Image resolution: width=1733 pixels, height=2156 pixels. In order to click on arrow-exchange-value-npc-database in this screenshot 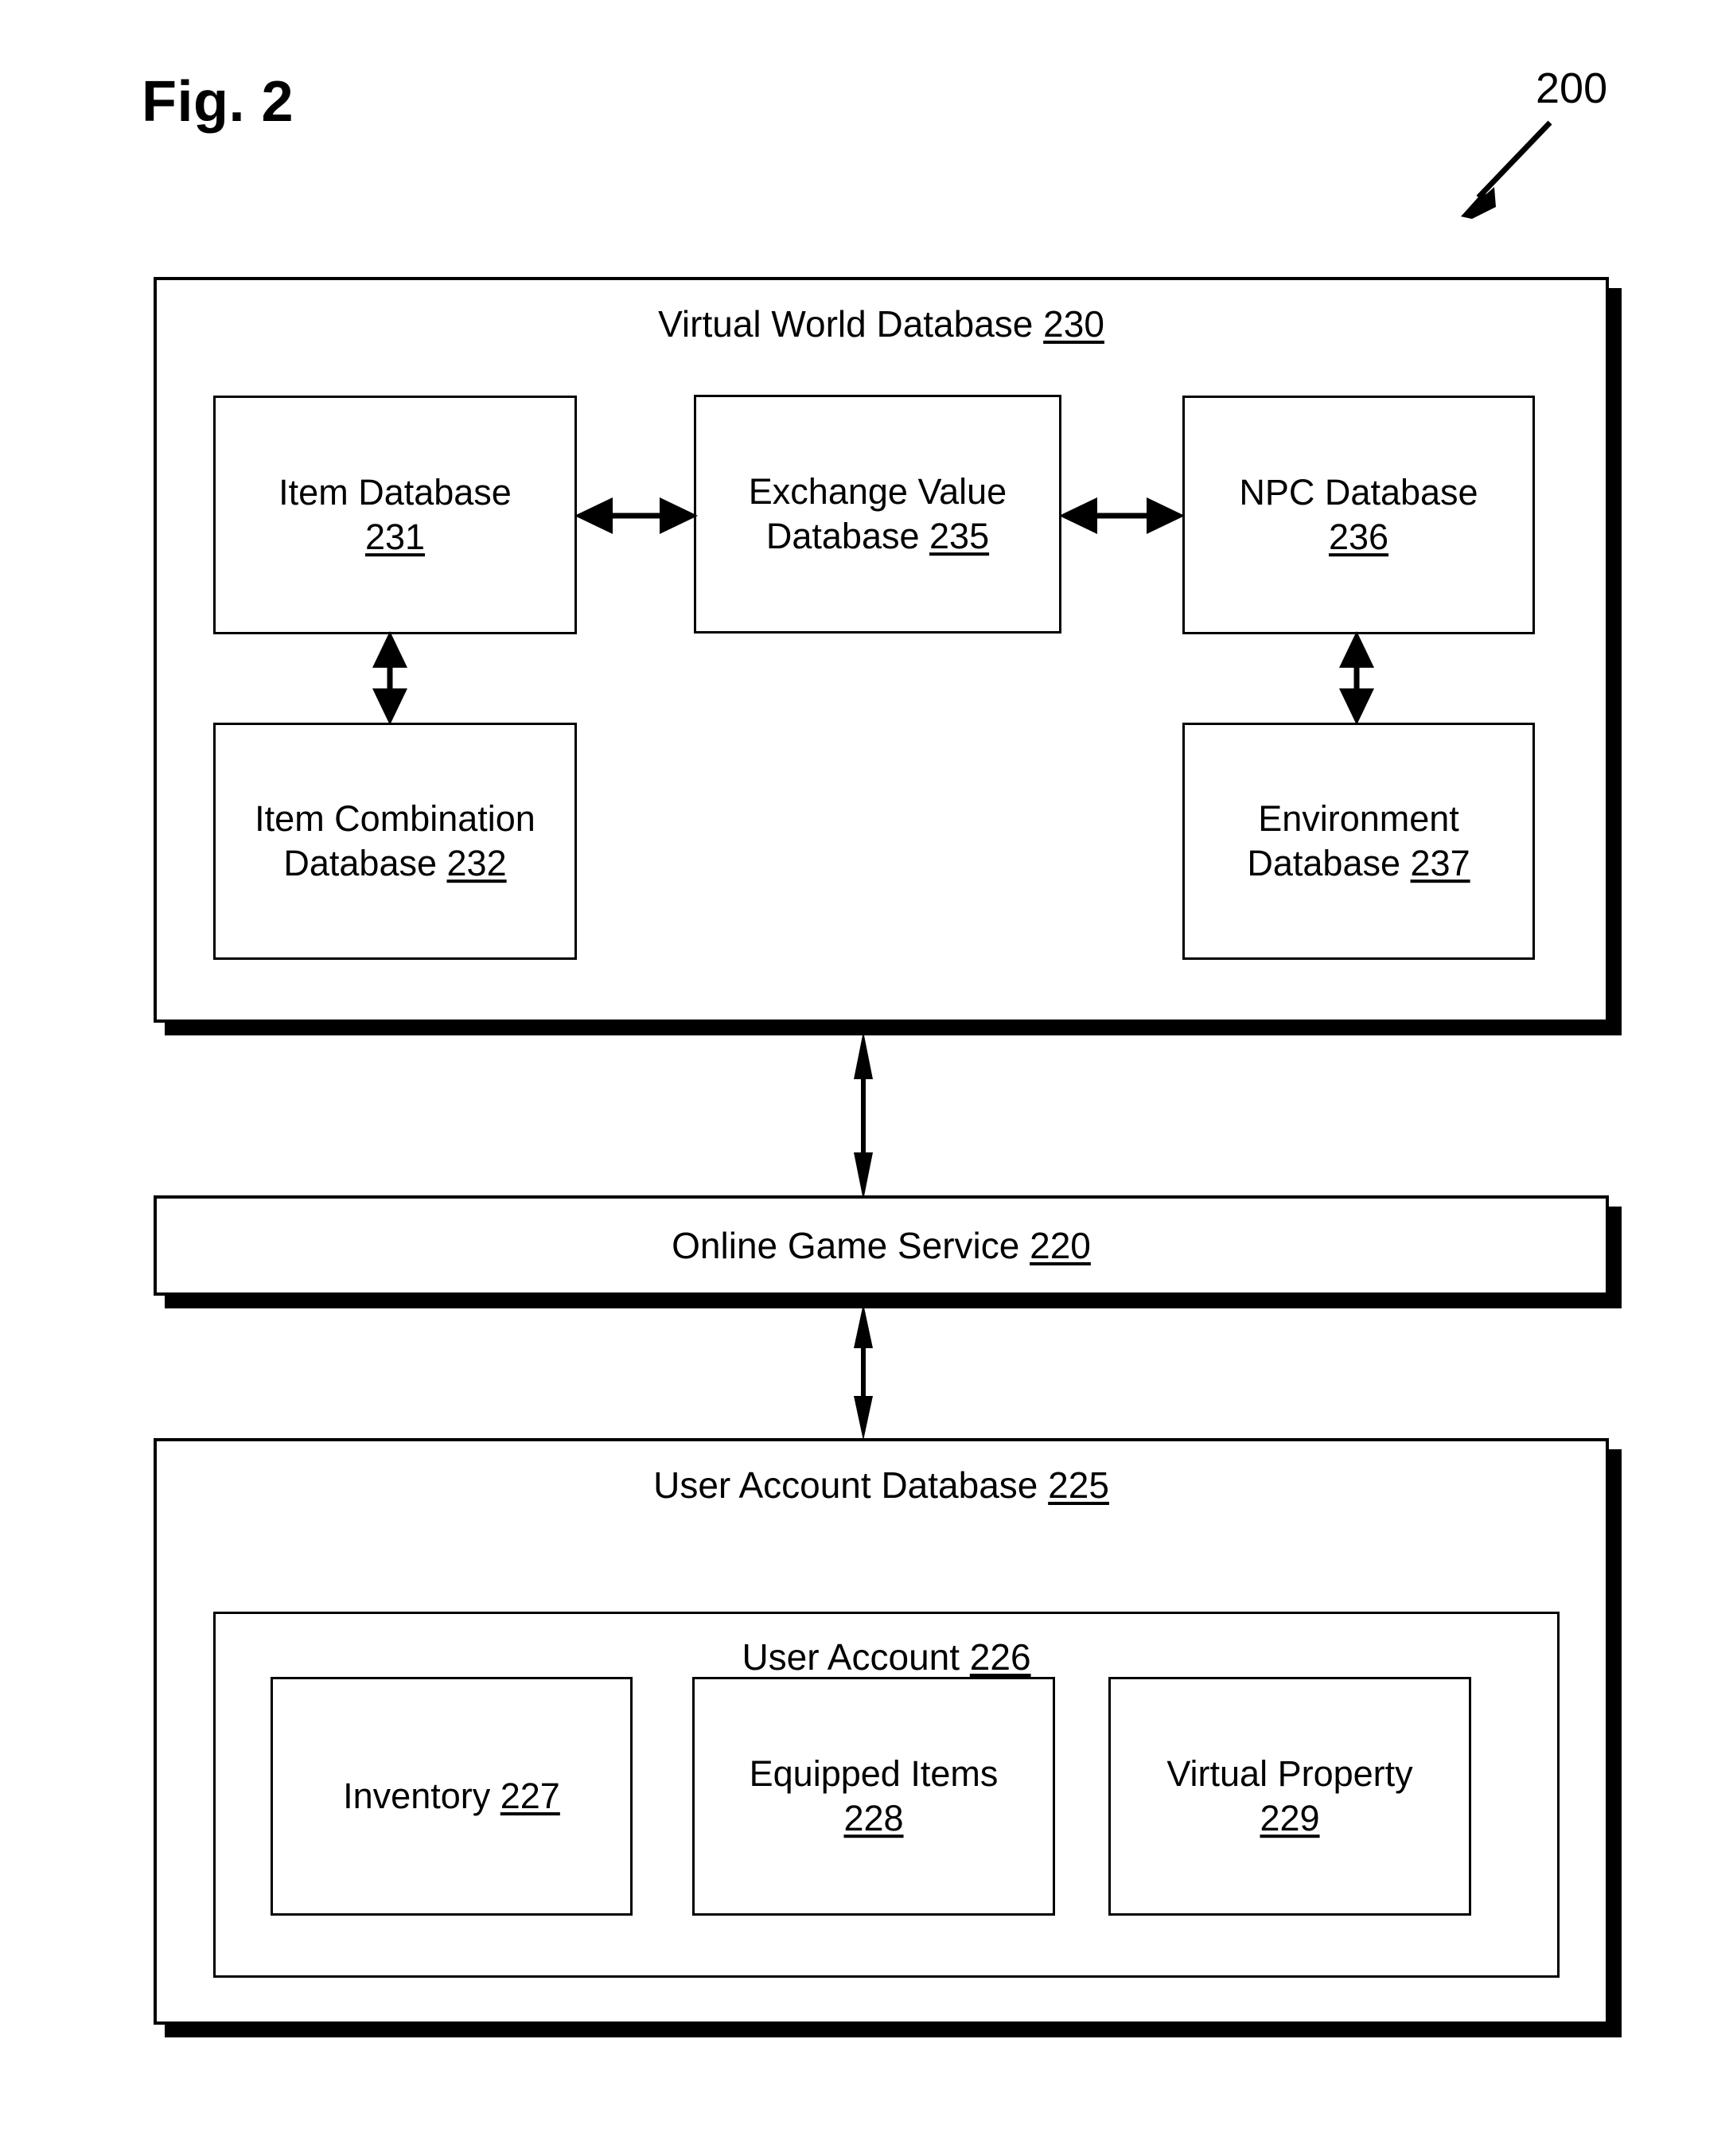, I will do `click(1122, 516)`.